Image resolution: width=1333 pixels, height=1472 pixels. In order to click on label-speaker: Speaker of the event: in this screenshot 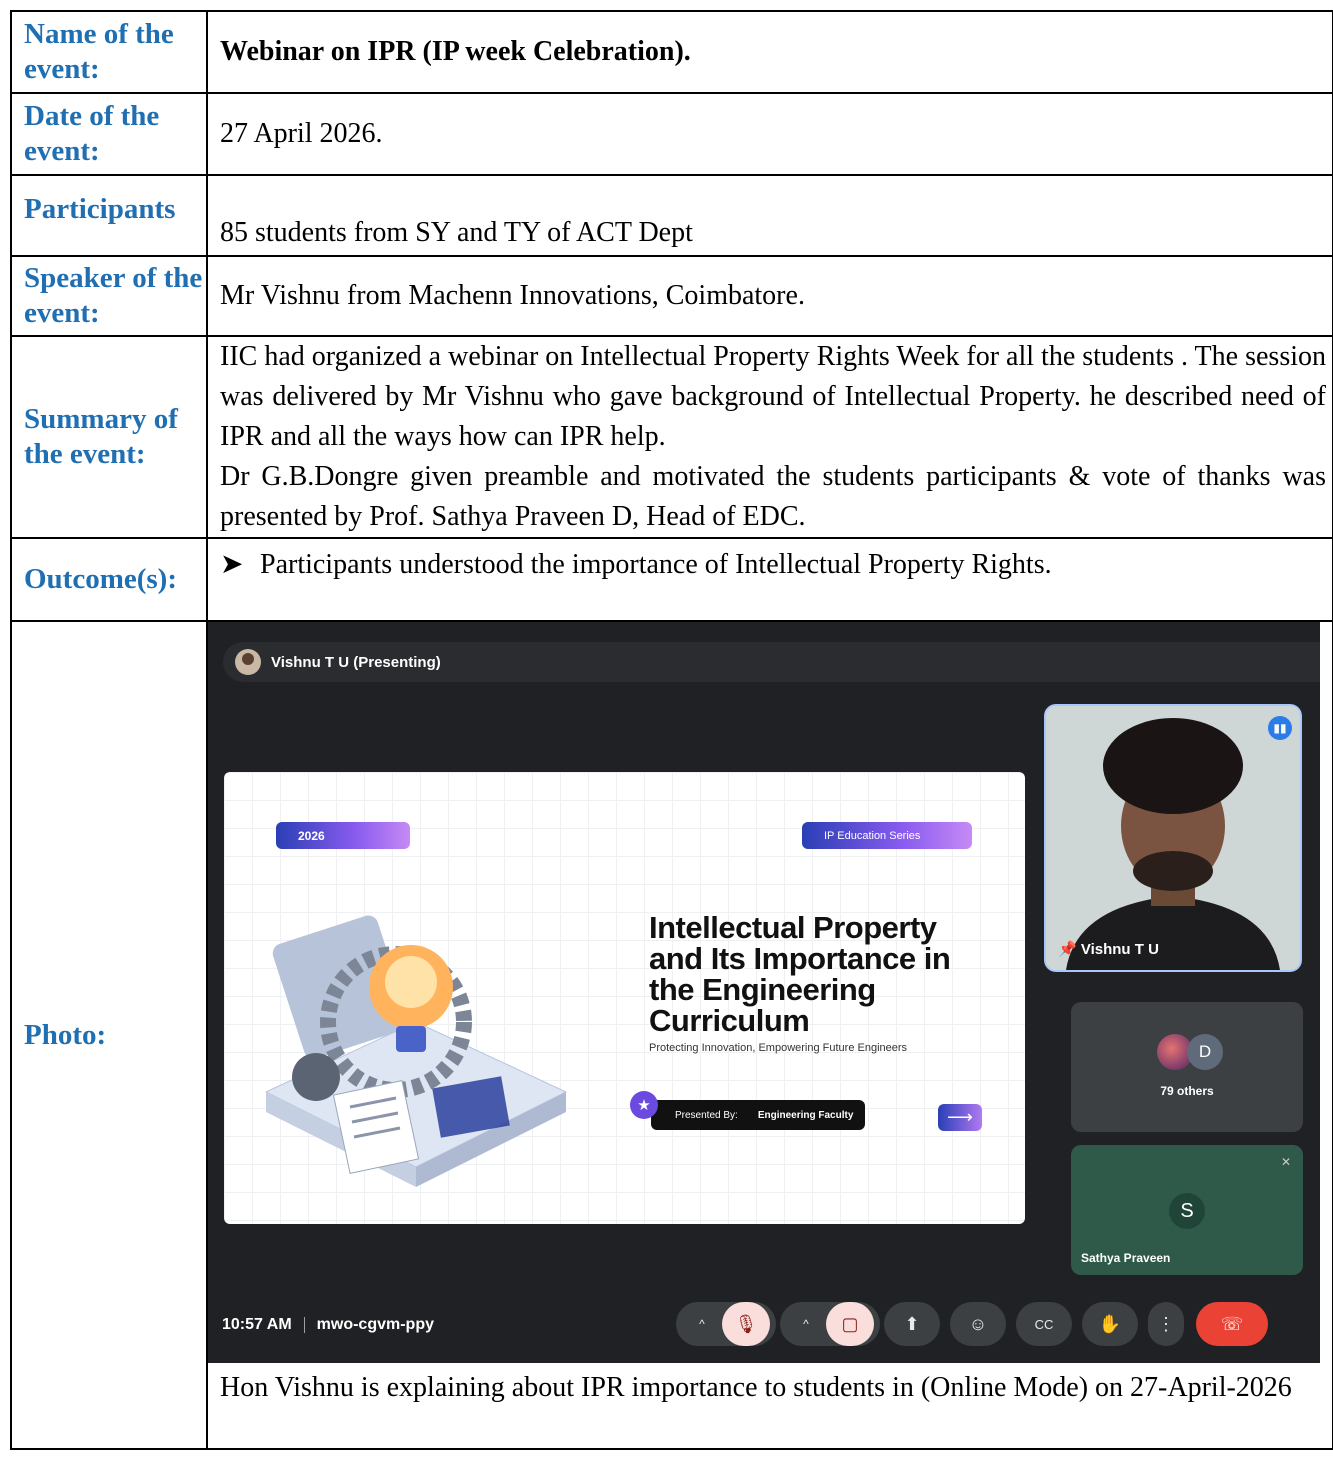, I will do `click(109, 296)`.